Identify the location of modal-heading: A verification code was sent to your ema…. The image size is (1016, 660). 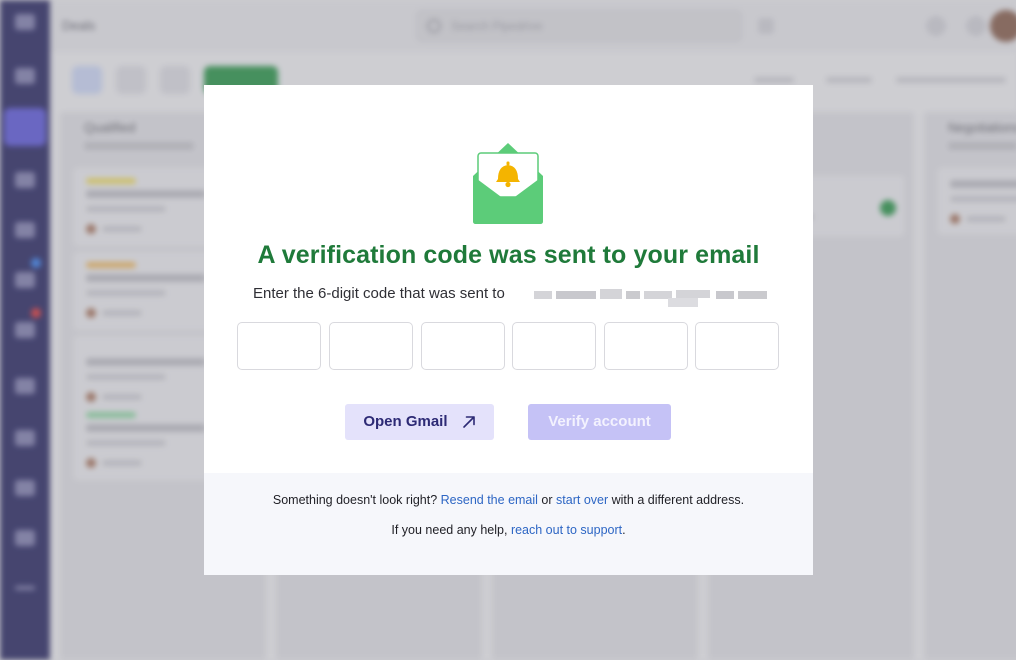
(508, 255).